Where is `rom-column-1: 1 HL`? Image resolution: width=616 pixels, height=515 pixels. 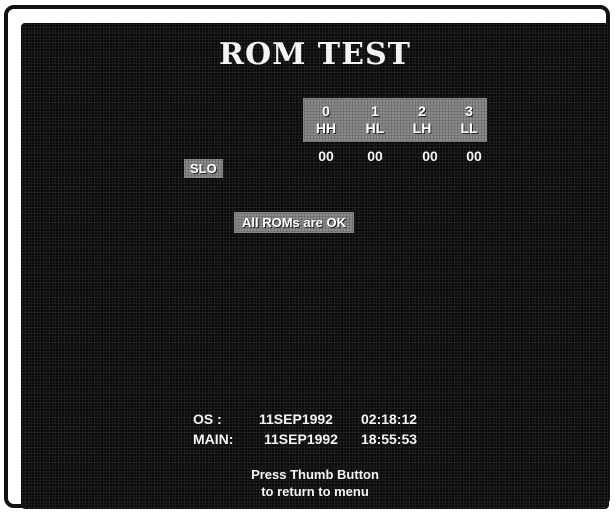 rom-column-1: 1 HL is located at coordinates (375, 120).